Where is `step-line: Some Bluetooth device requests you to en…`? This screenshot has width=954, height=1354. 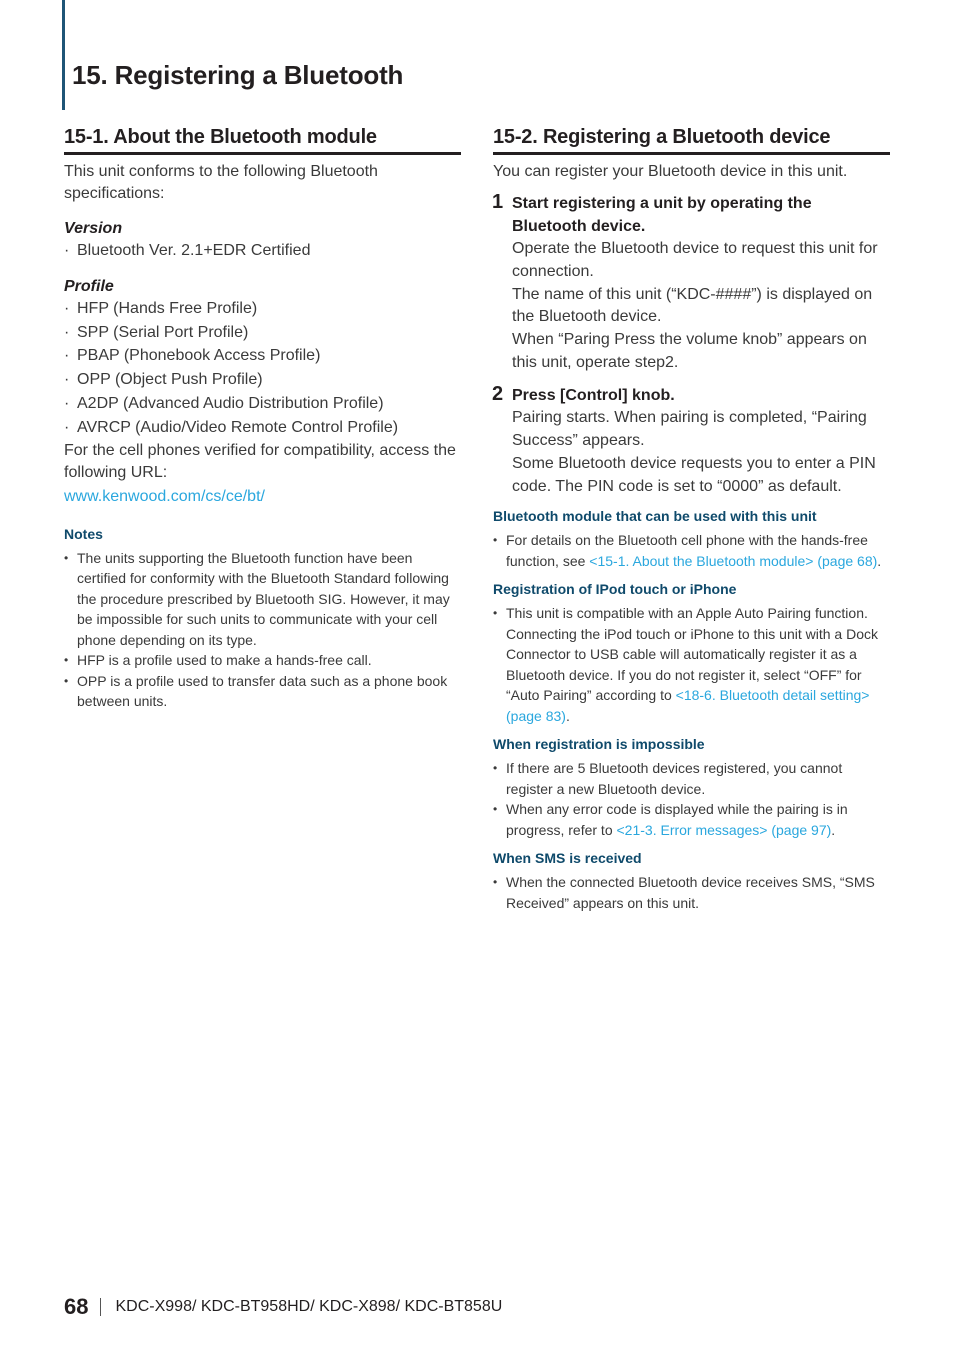 step-line: Some Bluetooth device requests you to en… is located at coordinates (694, 474).